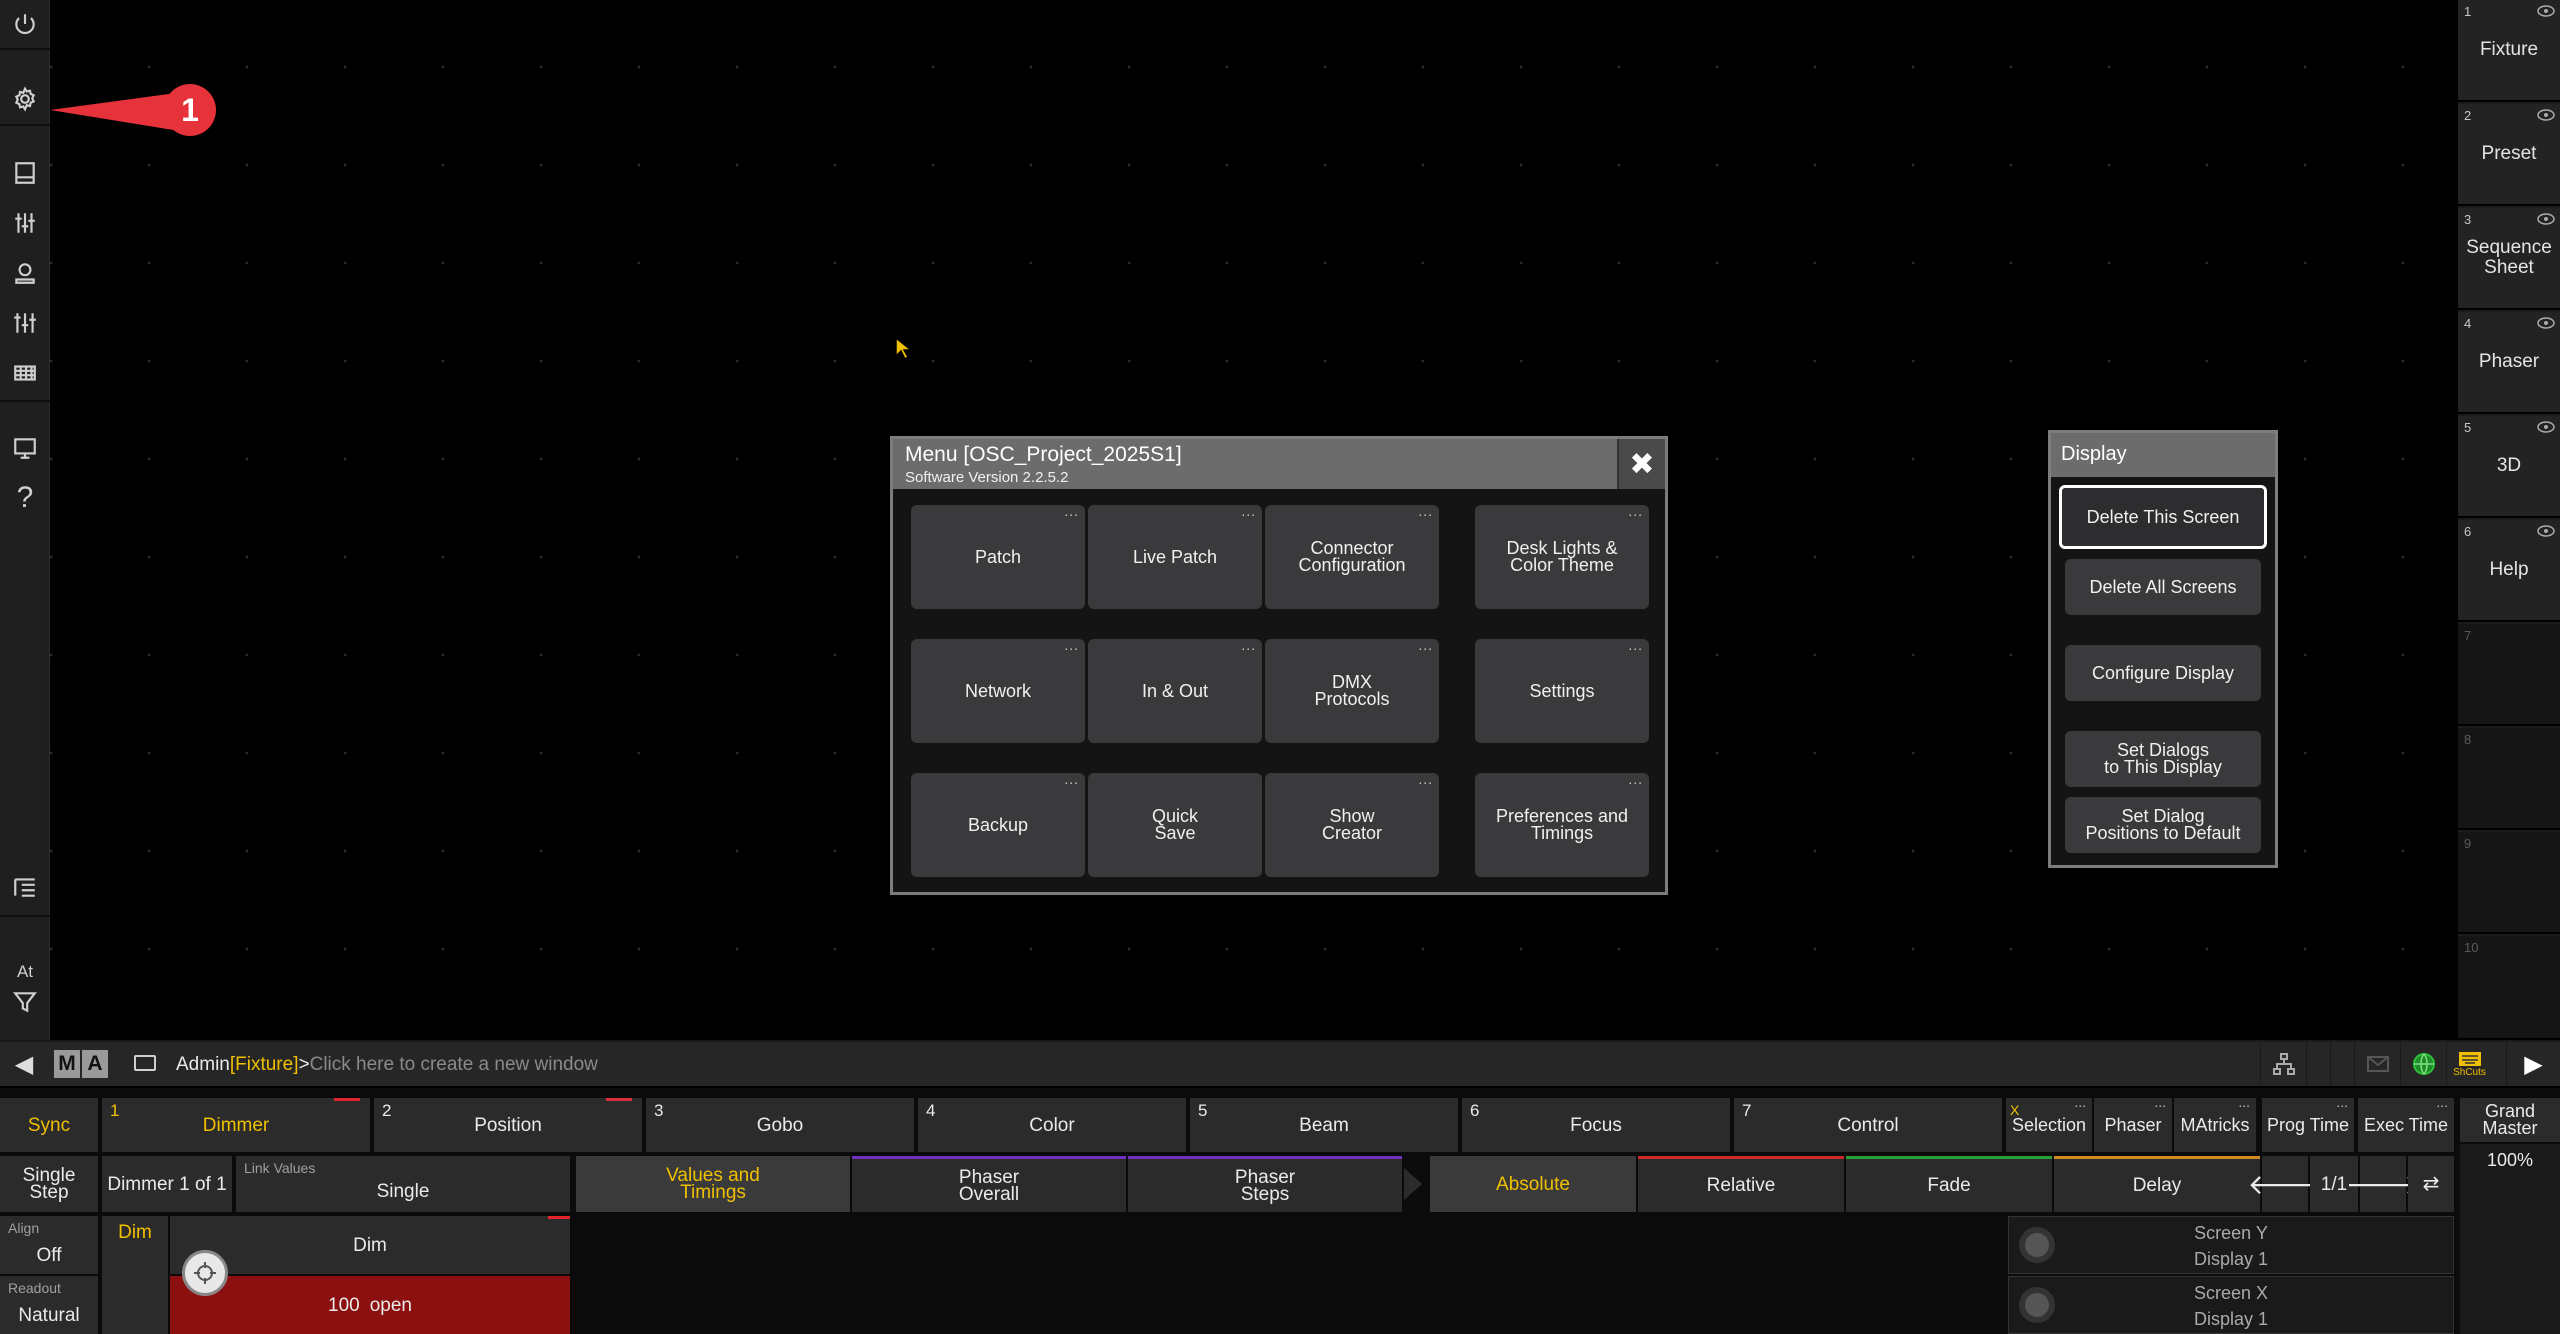 The image size is (2560, 1334). Describe the element at coordinates (2163, 759) in the screenshot. I see `set-dialogs-to-this-display-button: Set Dialogs to This Display` at that location.